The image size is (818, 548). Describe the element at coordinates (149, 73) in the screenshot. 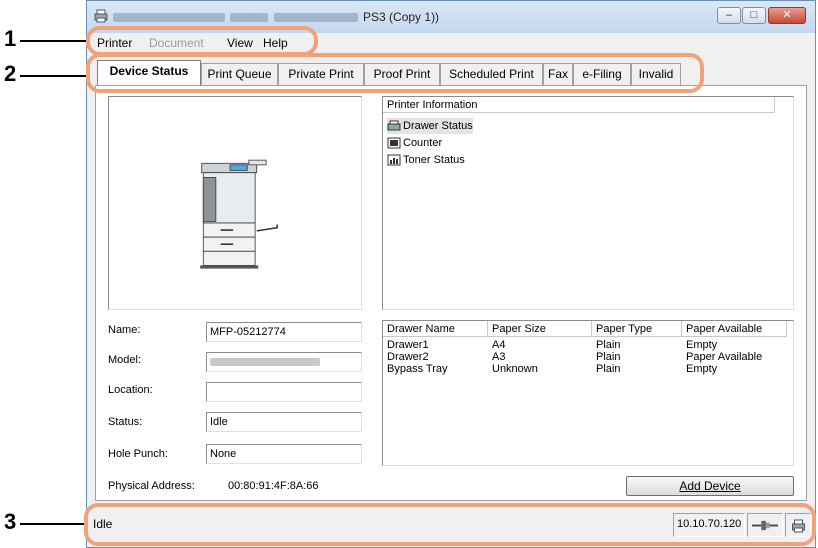

I see `tab-device-status: Device Status` at that location.